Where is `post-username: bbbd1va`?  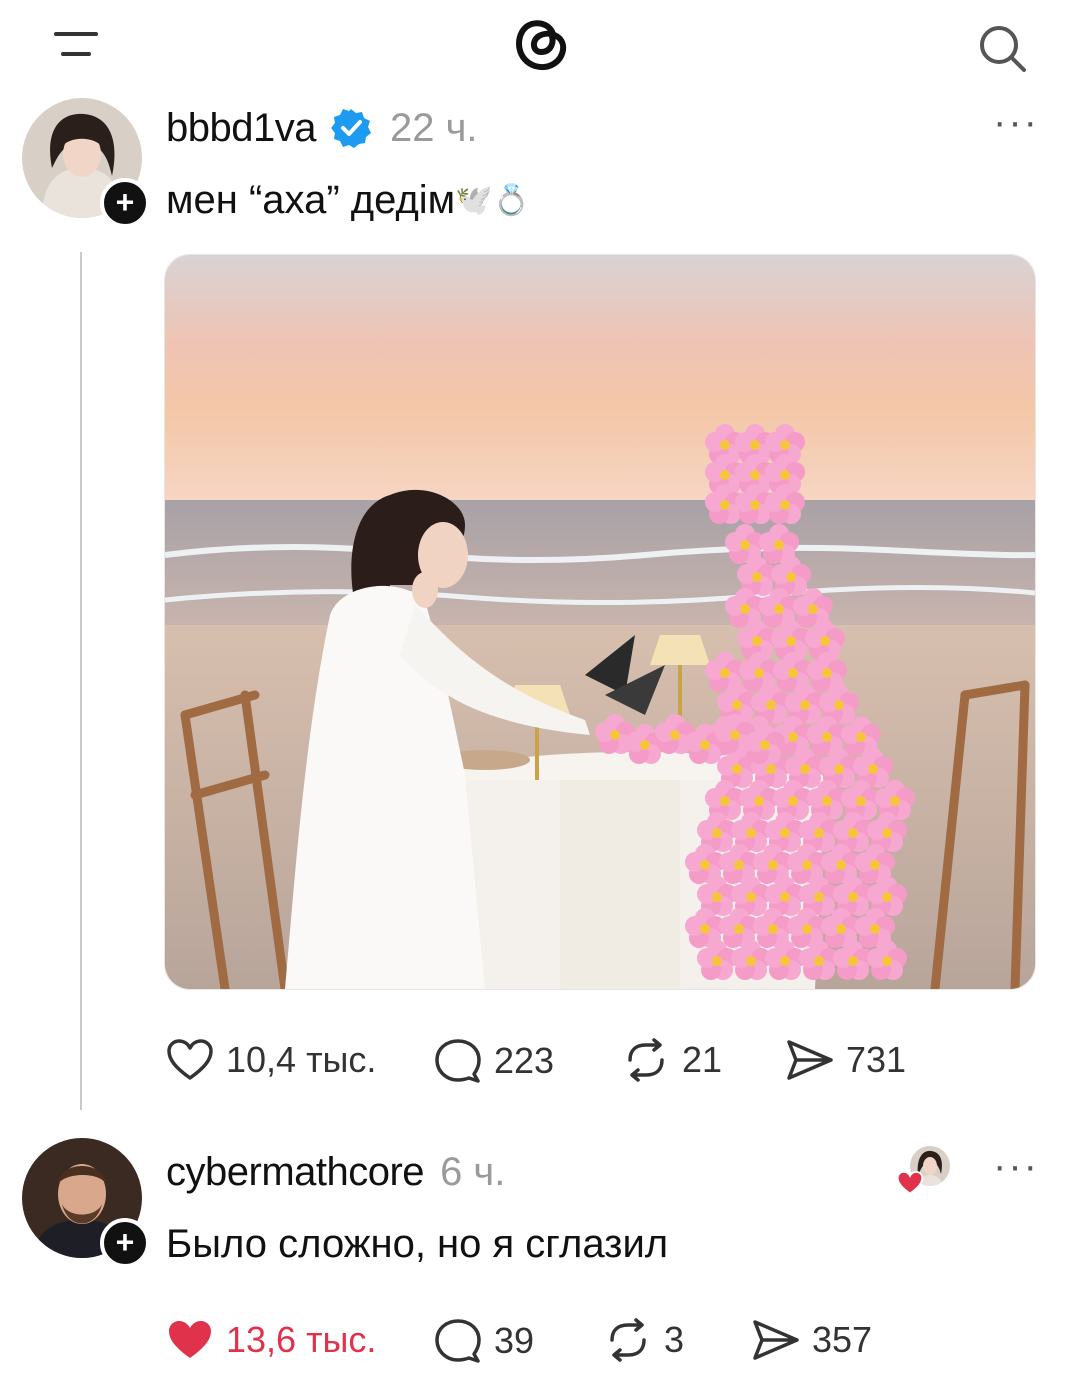 post-username: bbbd1va is located at coordinates (241, 128).